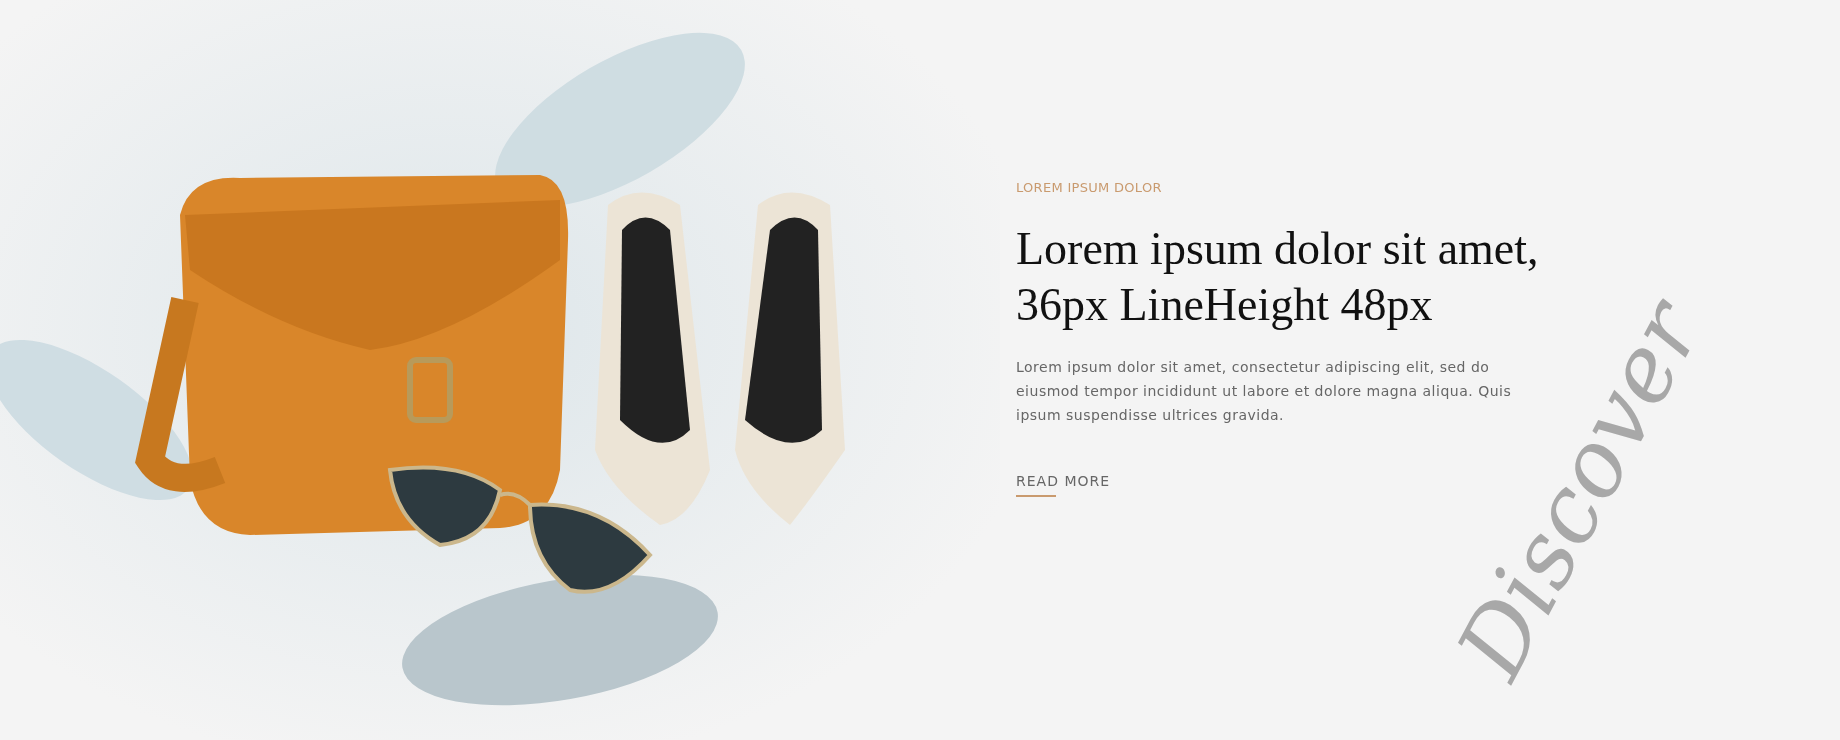 Image resolution: width=1840 pixels, height=740 pixels. What do you see at coordinates (1225, 305) in the screenshot?
I see `heading-line: 36px LineHeight 48px` at bounding box center [1225, 305].